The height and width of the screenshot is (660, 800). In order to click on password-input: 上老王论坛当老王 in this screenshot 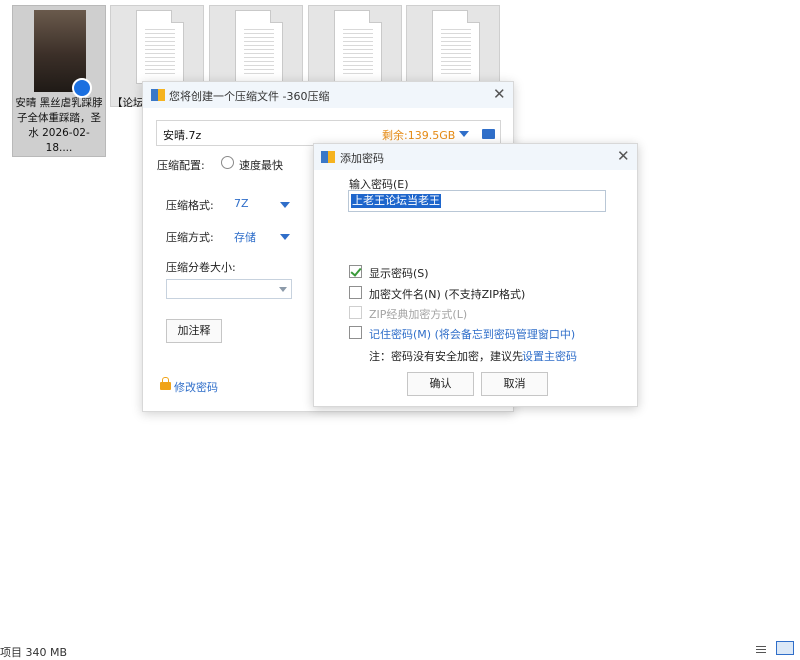, I will do `click(477, 201)`.